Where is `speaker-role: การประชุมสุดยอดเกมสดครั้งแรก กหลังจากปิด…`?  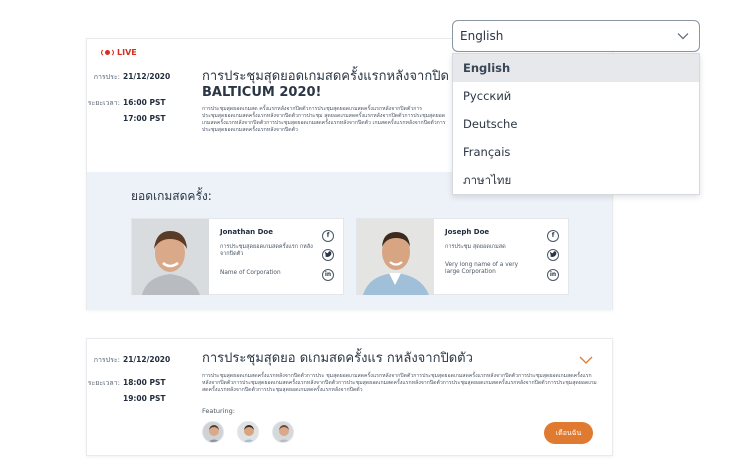
speaker-role: การประชุมสุดยอดเกมสดครั้งแรก กหลังจากปิด… is located at coordinates (266, 250).